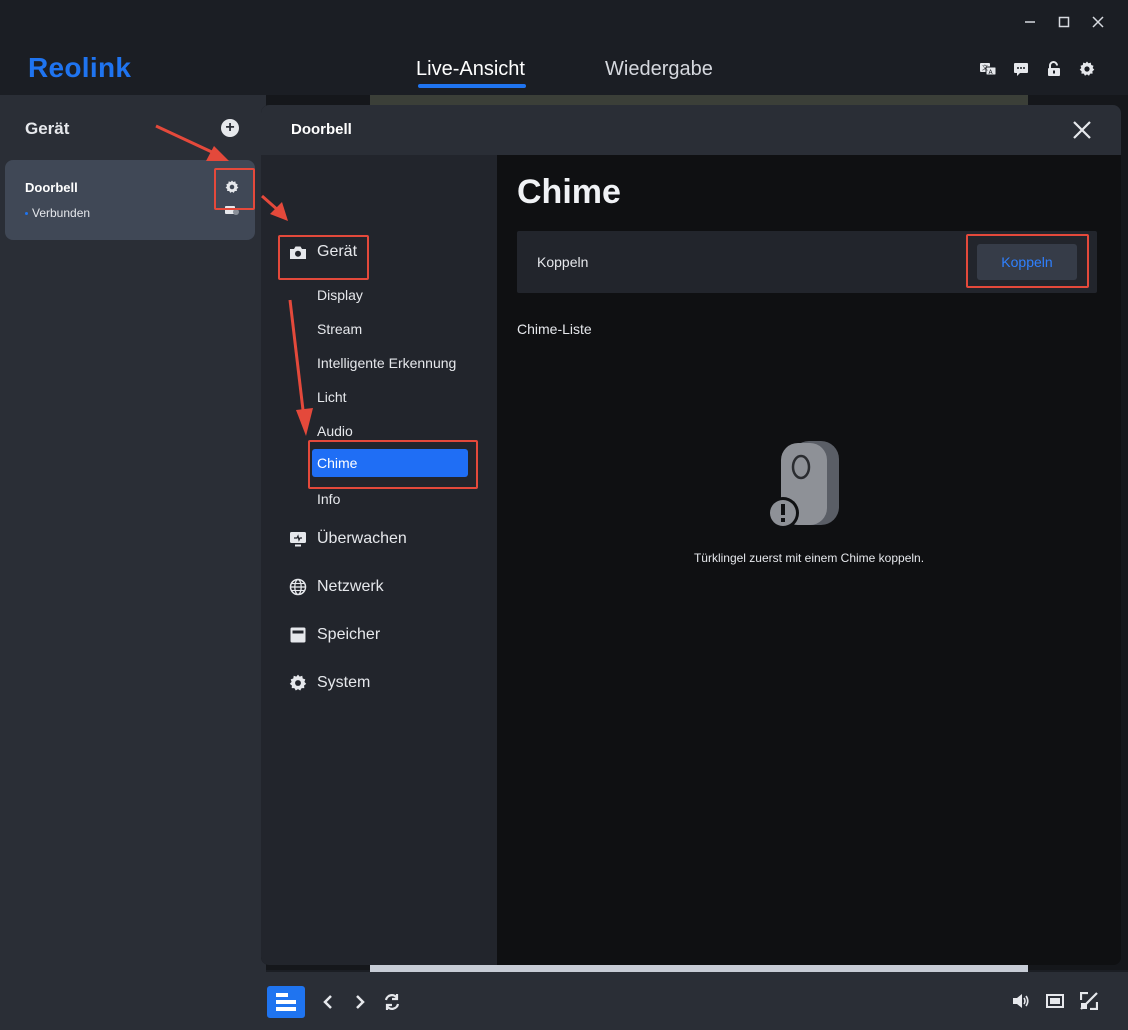 Image resolution: width=1128 pixels, height=1030 pixels. Describe the element at coordinates (1082, 130) in the screenshot. I see `close-icon` at that location.